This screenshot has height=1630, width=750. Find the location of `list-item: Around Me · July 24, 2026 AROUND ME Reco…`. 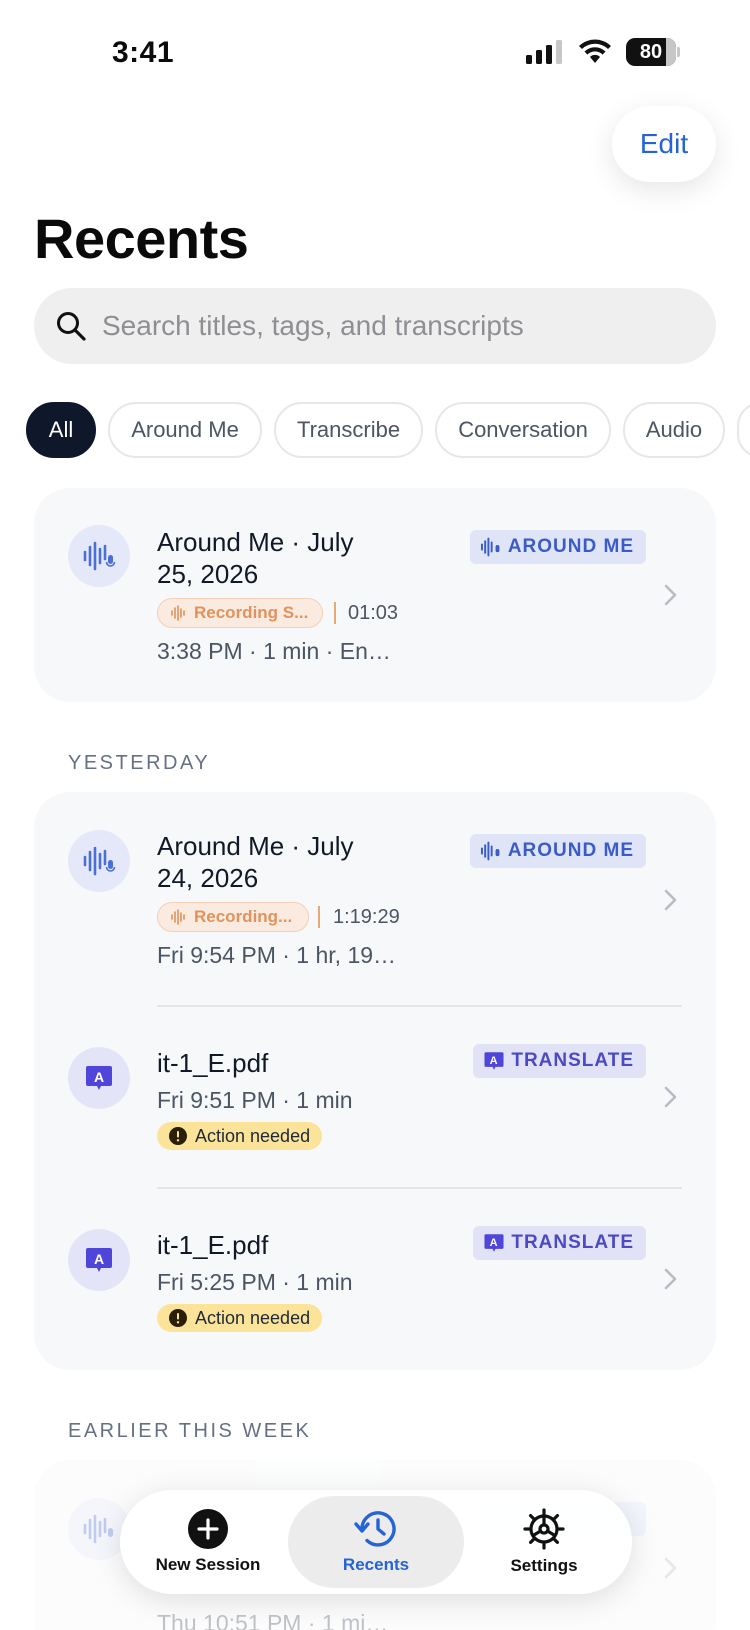

list-item: Around Me · July 24, 2026 AROUND ME Reco… is located at coordinates (375, 898).